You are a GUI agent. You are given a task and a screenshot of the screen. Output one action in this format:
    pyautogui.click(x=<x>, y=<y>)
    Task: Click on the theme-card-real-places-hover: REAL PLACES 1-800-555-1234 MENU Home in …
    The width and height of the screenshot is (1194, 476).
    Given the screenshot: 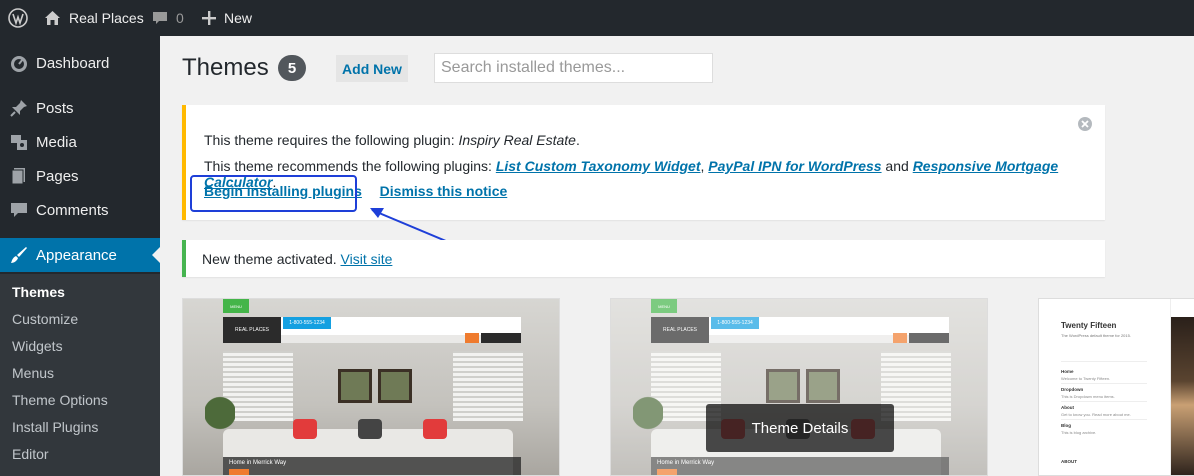 What is the action you would take?
    pyautogui.click(x=799, y=387)
    